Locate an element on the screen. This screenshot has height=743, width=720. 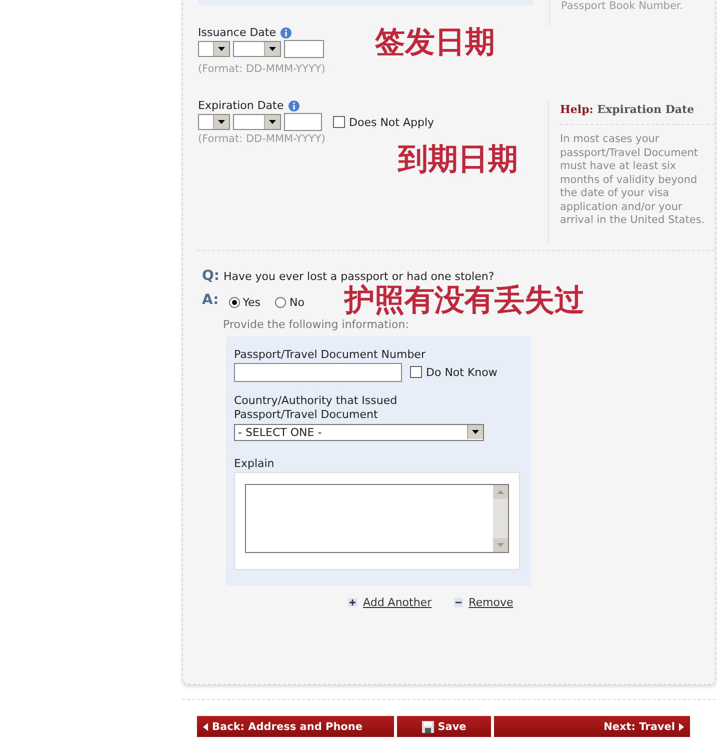
text-area is located at coordinates (377, 518).